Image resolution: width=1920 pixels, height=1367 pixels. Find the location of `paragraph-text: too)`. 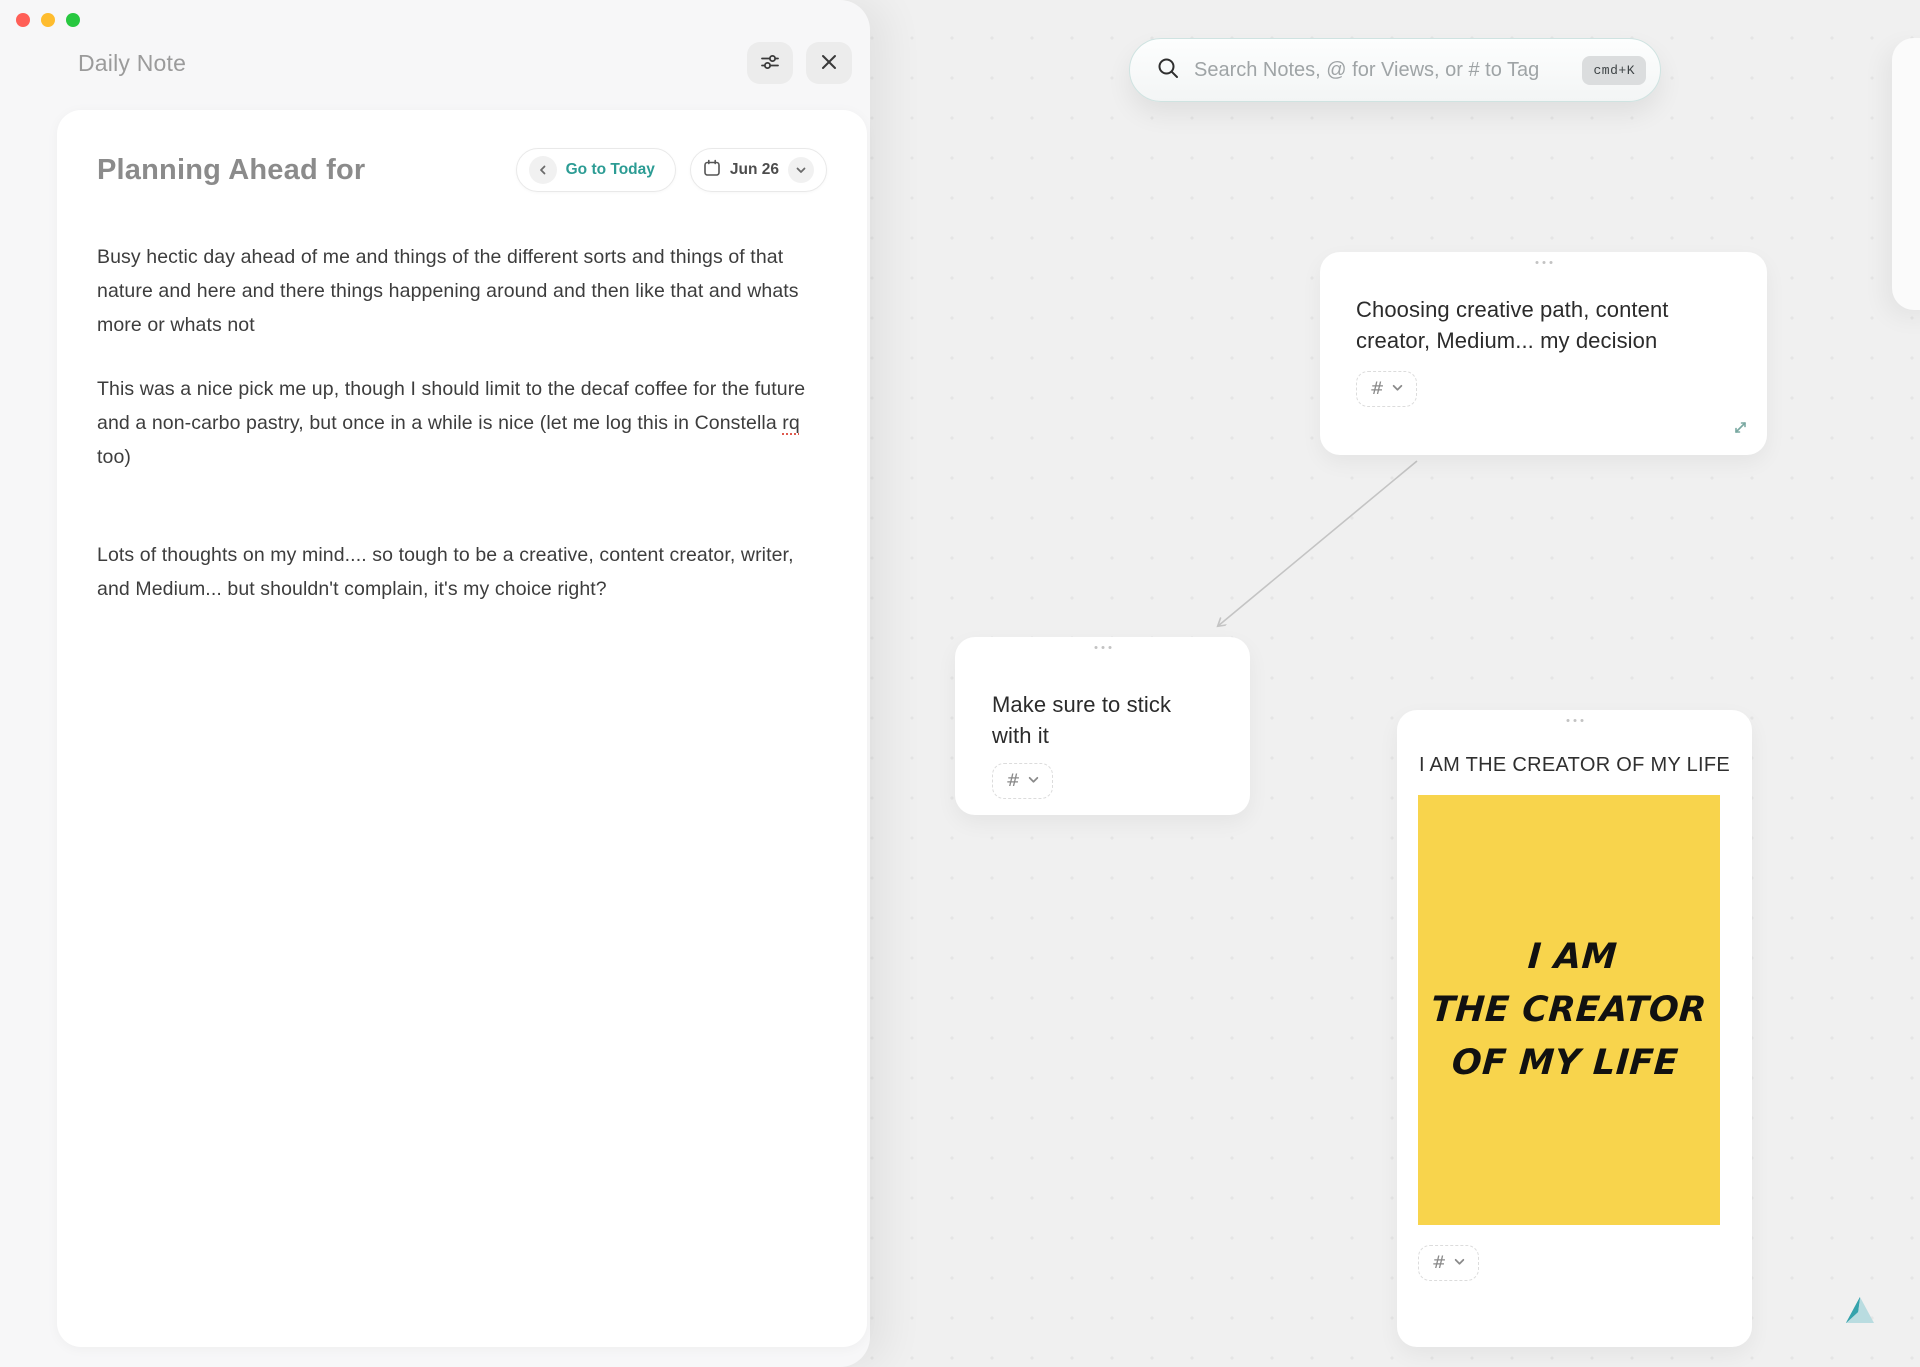

paragraph-text: too) is located at coordinates (114, 457).